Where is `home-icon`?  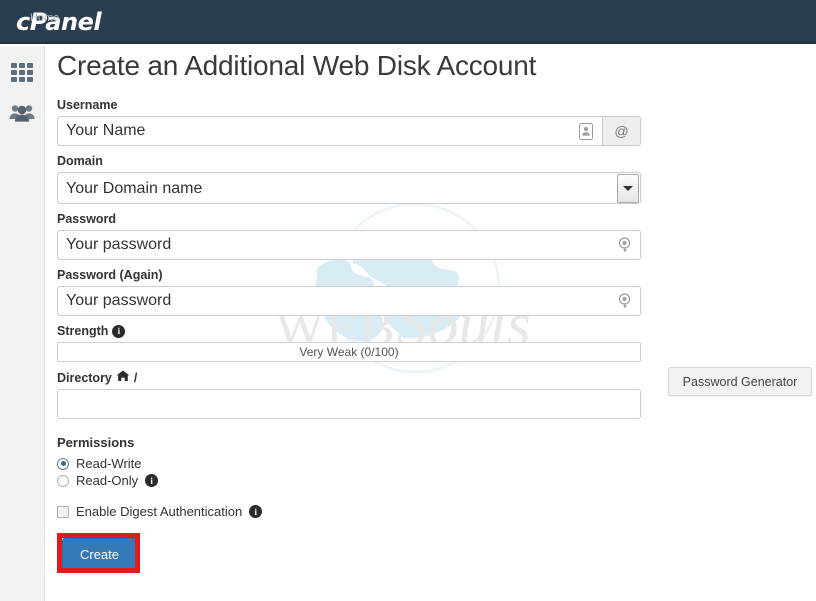 home-icon is located at coordinates (123, 377).